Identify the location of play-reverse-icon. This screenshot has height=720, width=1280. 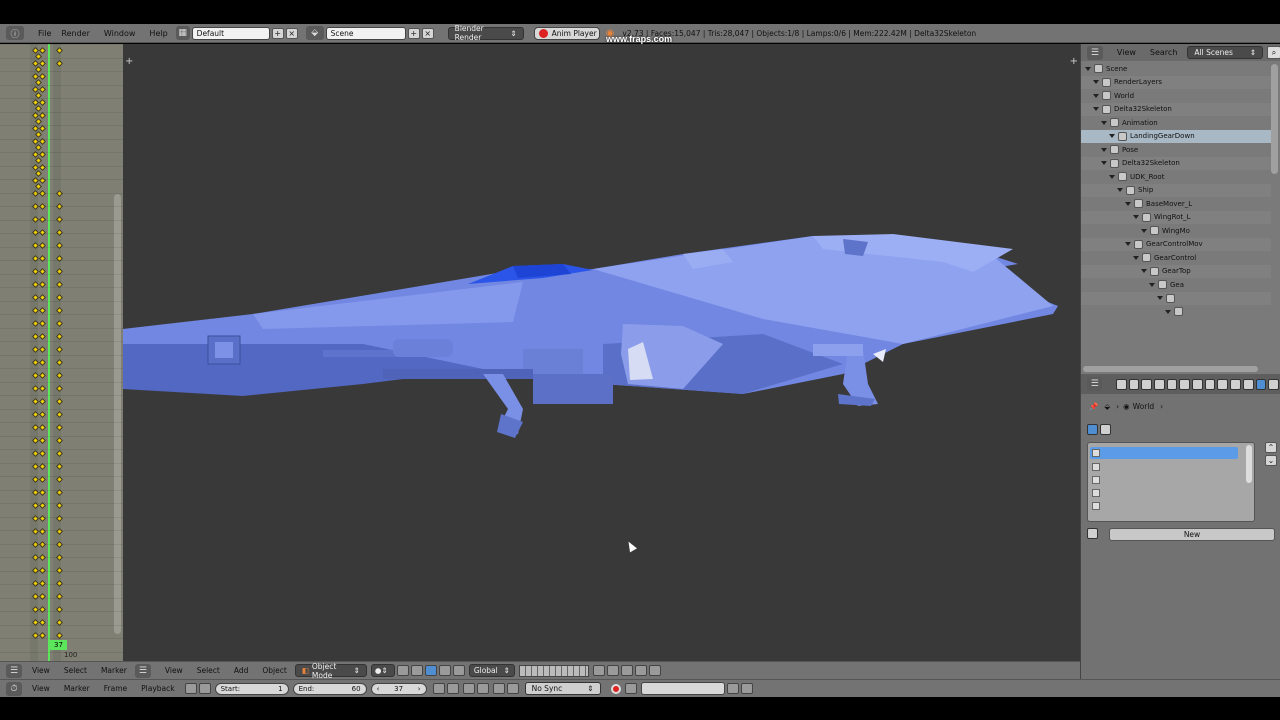
(469, 688).